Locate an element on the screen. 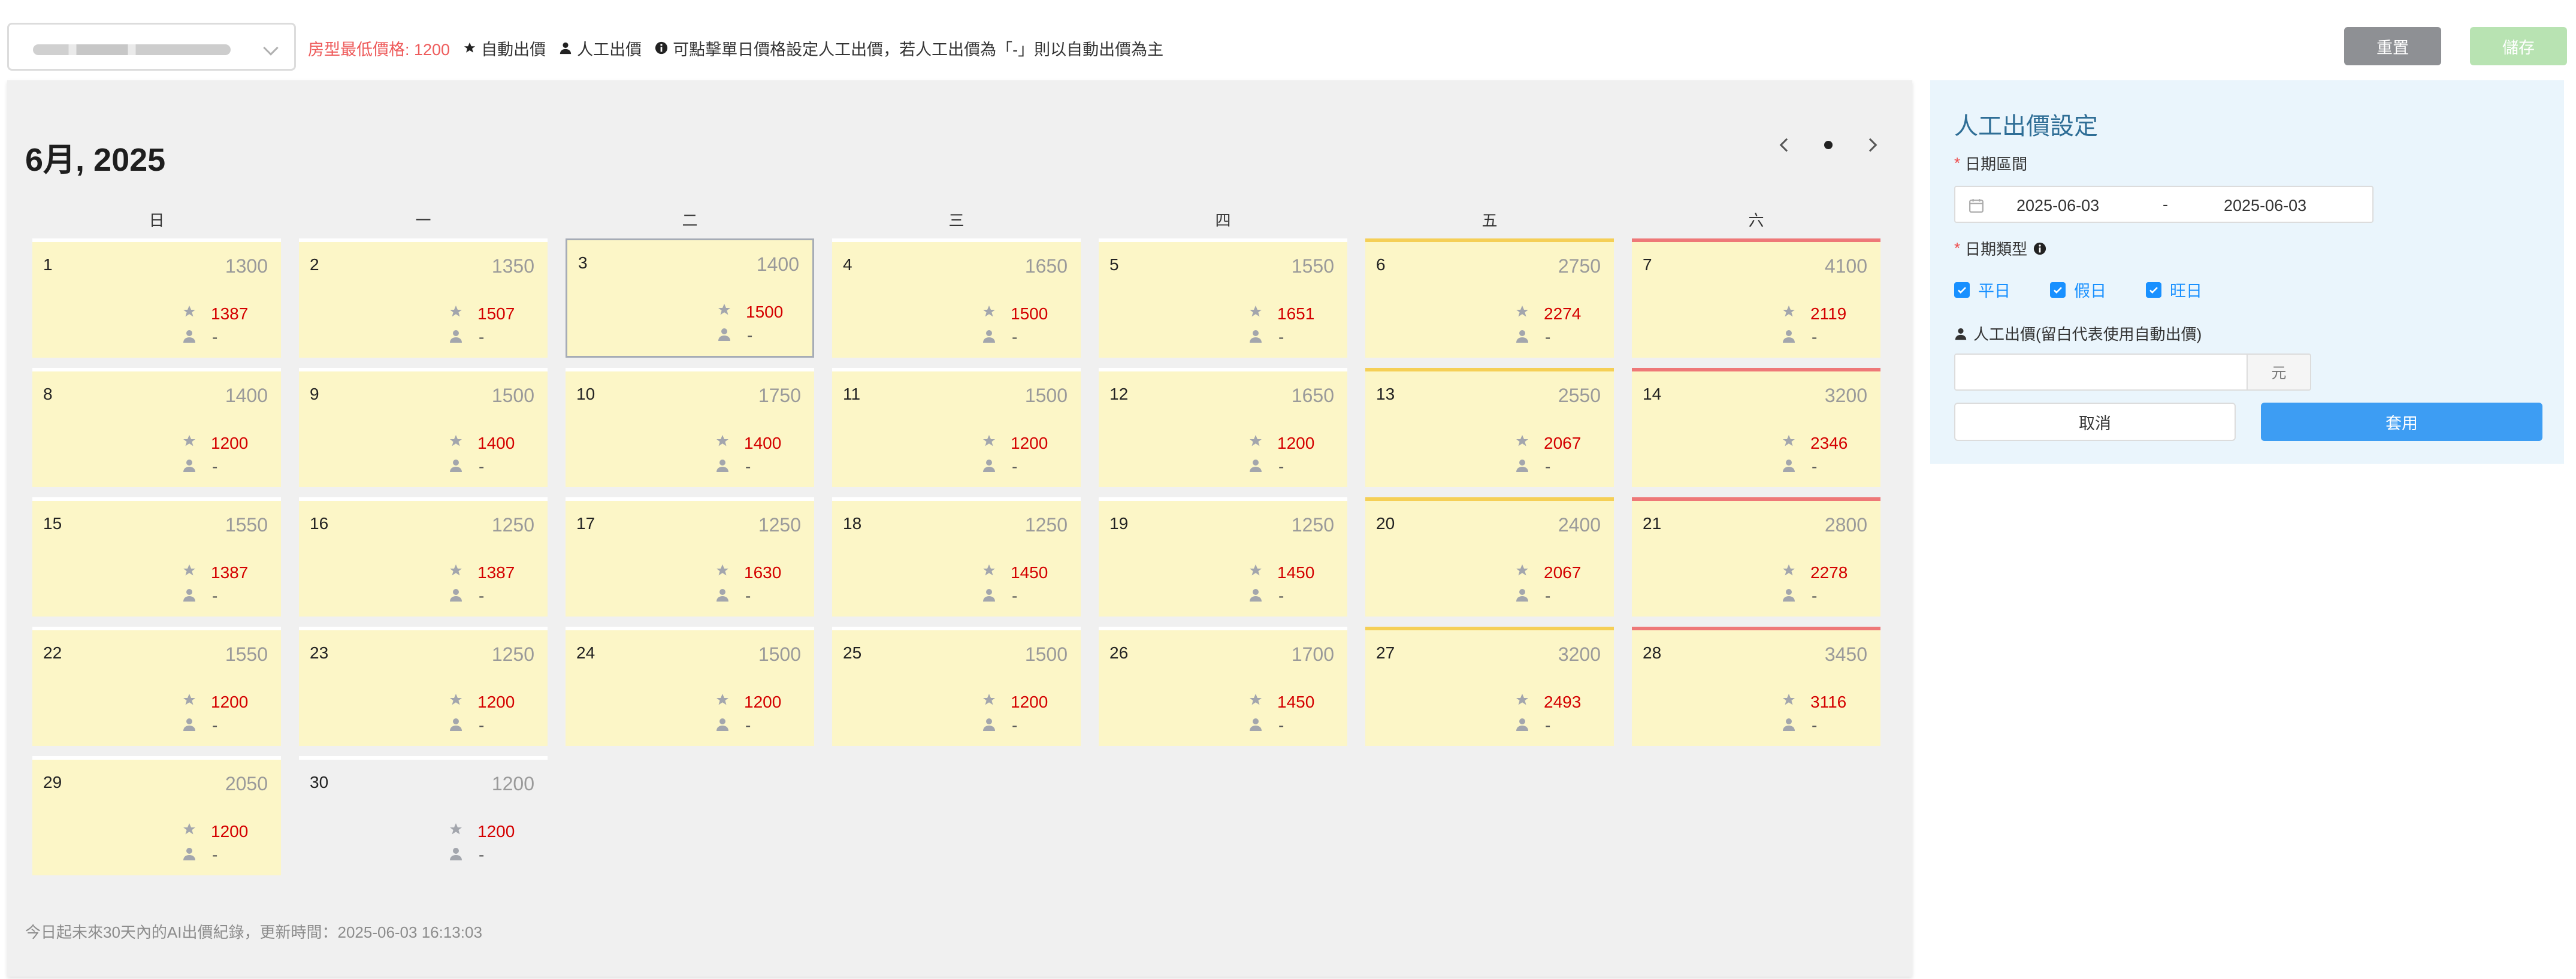 The image size is (2576, 979). reset-button: 重置 is located at coordinates (2392, 46).